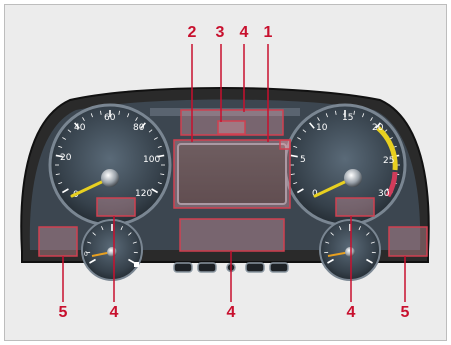 Image resolution: width=451 pixels, height=345 pixels. I want to click on small-gauge-left: 0, so click(112, 250).